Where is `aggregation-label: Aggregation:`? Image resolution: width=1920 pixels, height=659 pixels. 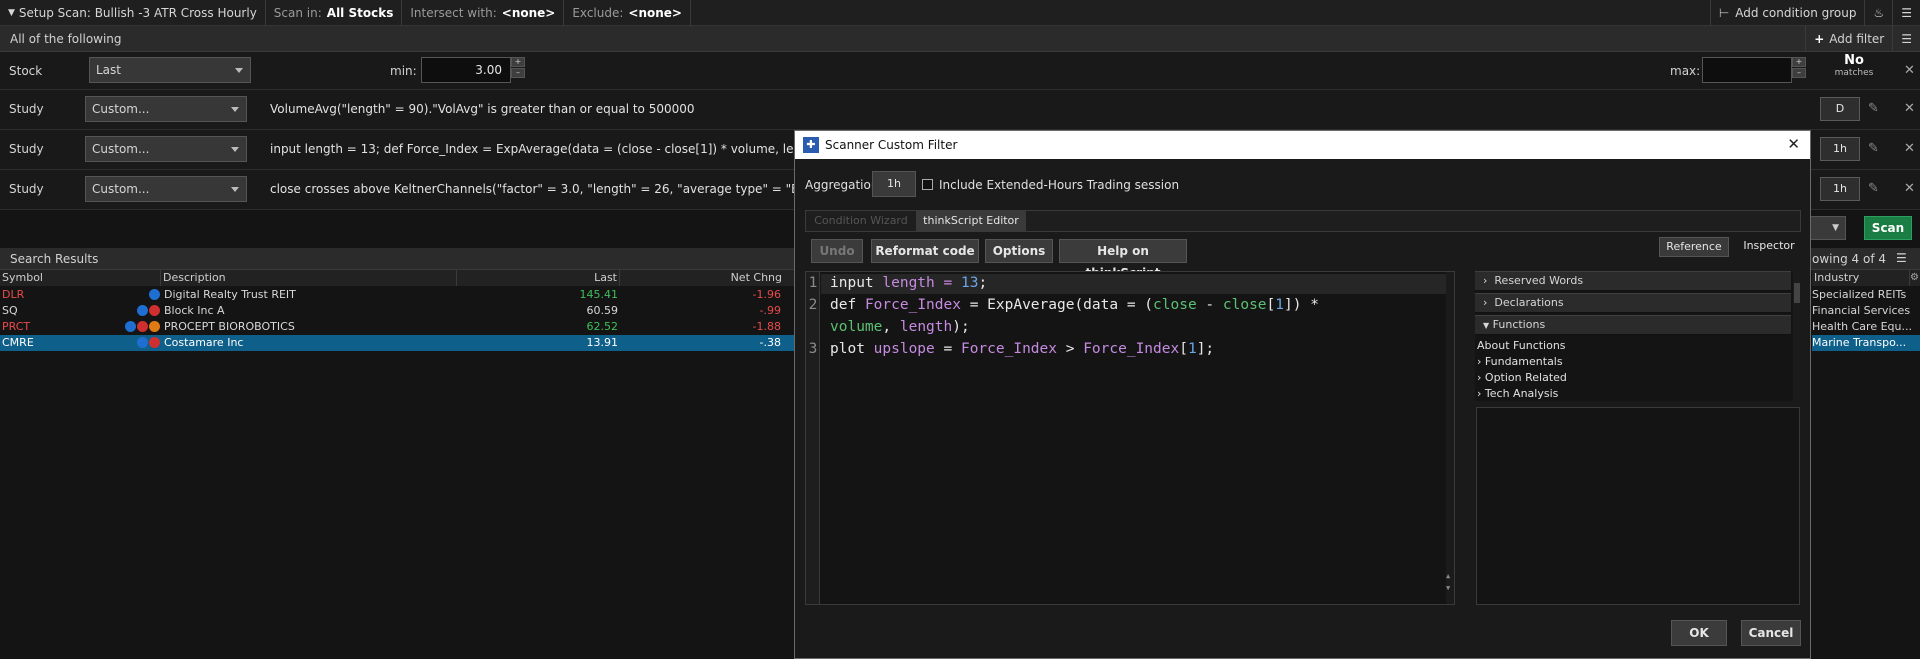 aggregation-label: Aggregation: is located at coordinates (844, 185).